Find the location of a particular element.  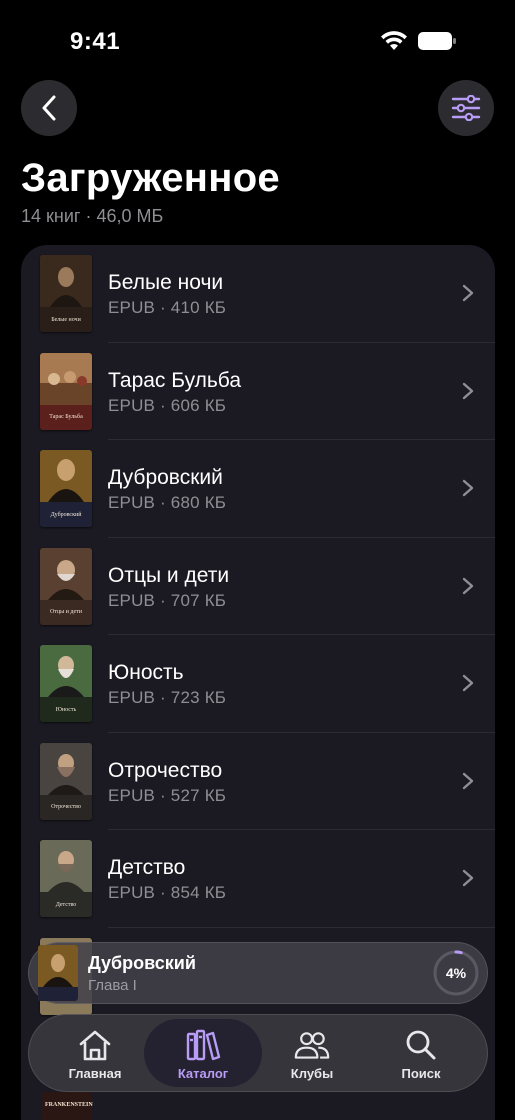

book-title: Детство is located at coordinates (147, 867).